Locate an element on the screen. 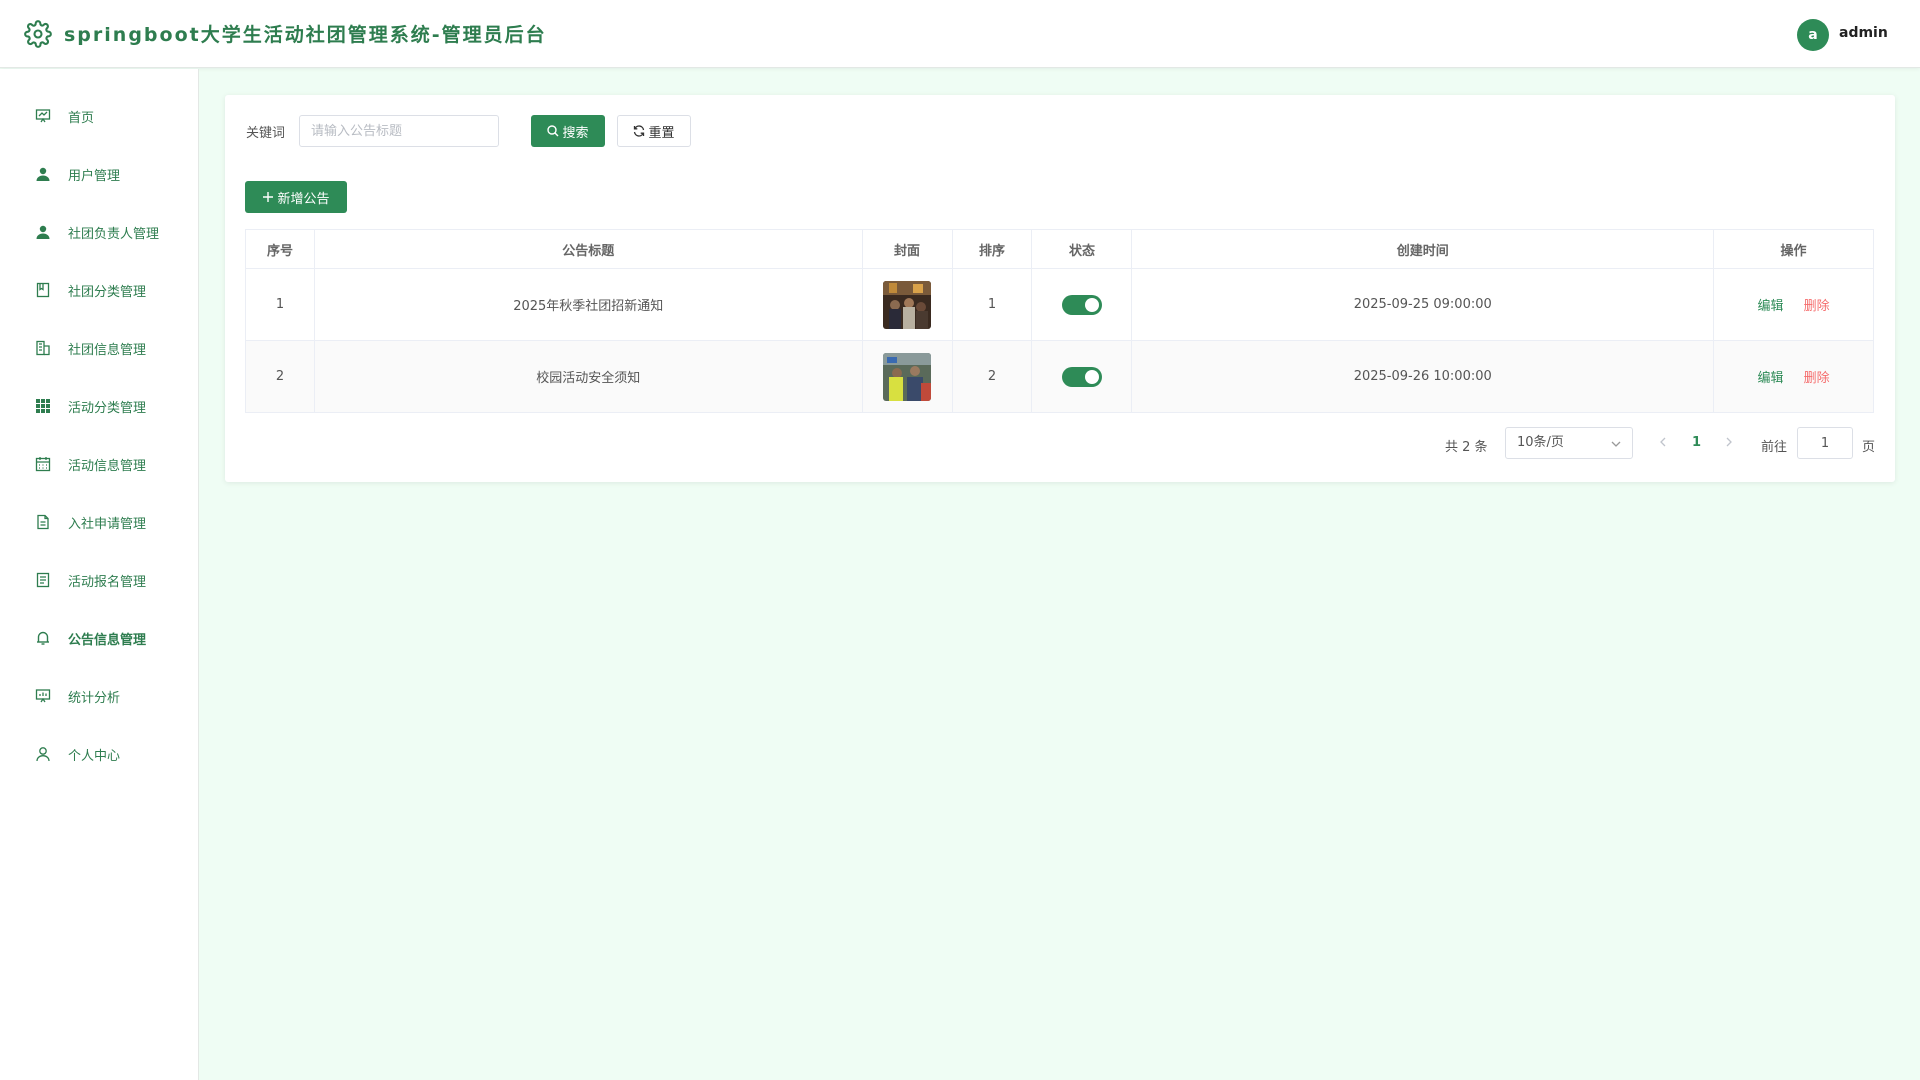 This screenshot has height=1080, width=1920. page-size-select: 10条/页 is located at coordinates (1569, 443).